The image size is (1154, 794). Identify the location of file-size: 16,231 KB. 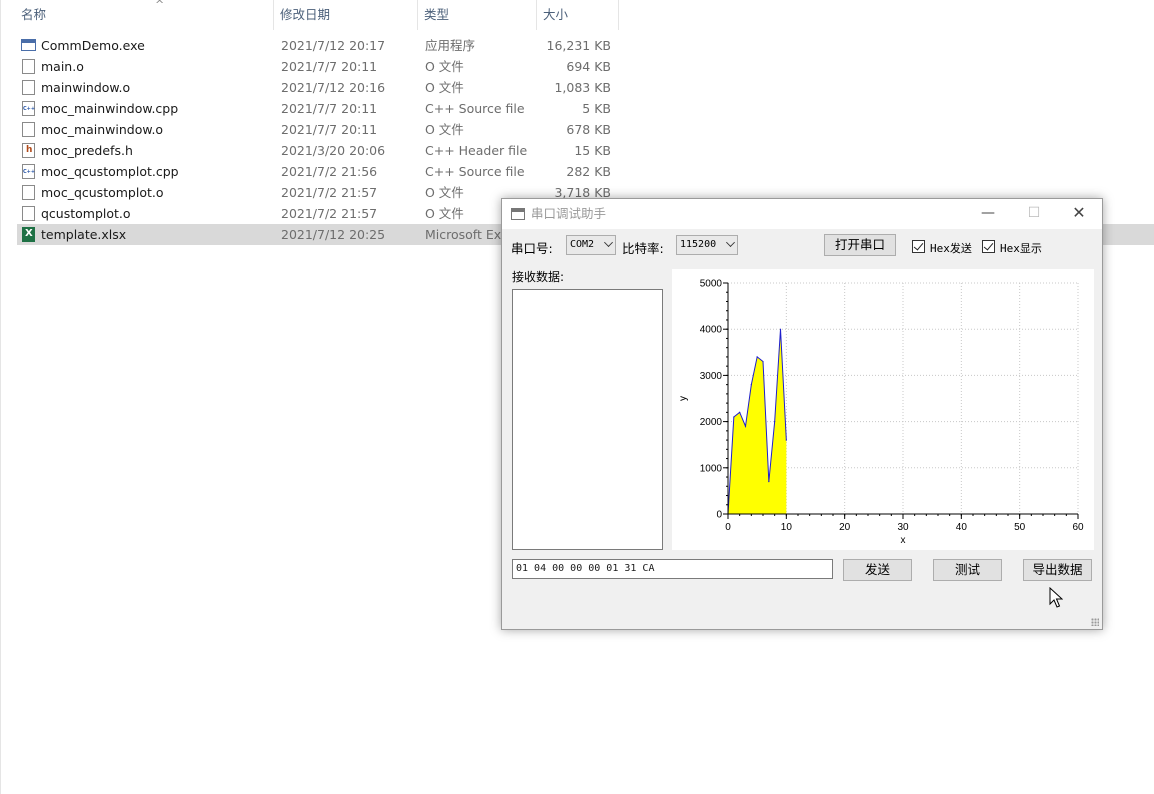
(578, 45).